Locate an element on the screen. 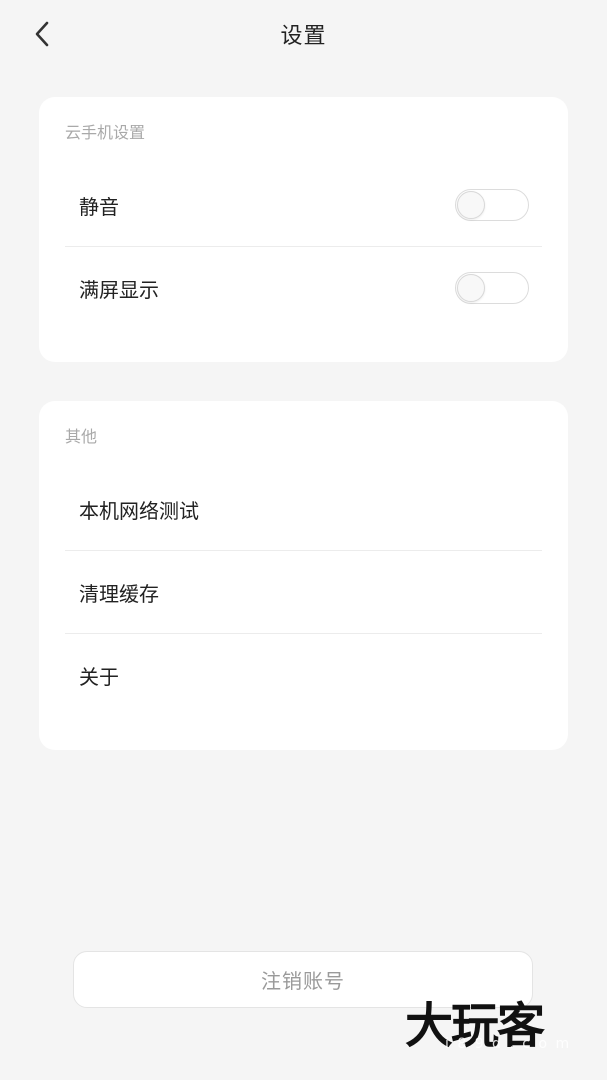  fullscreen-toggle is located at coordinates (492, 288).